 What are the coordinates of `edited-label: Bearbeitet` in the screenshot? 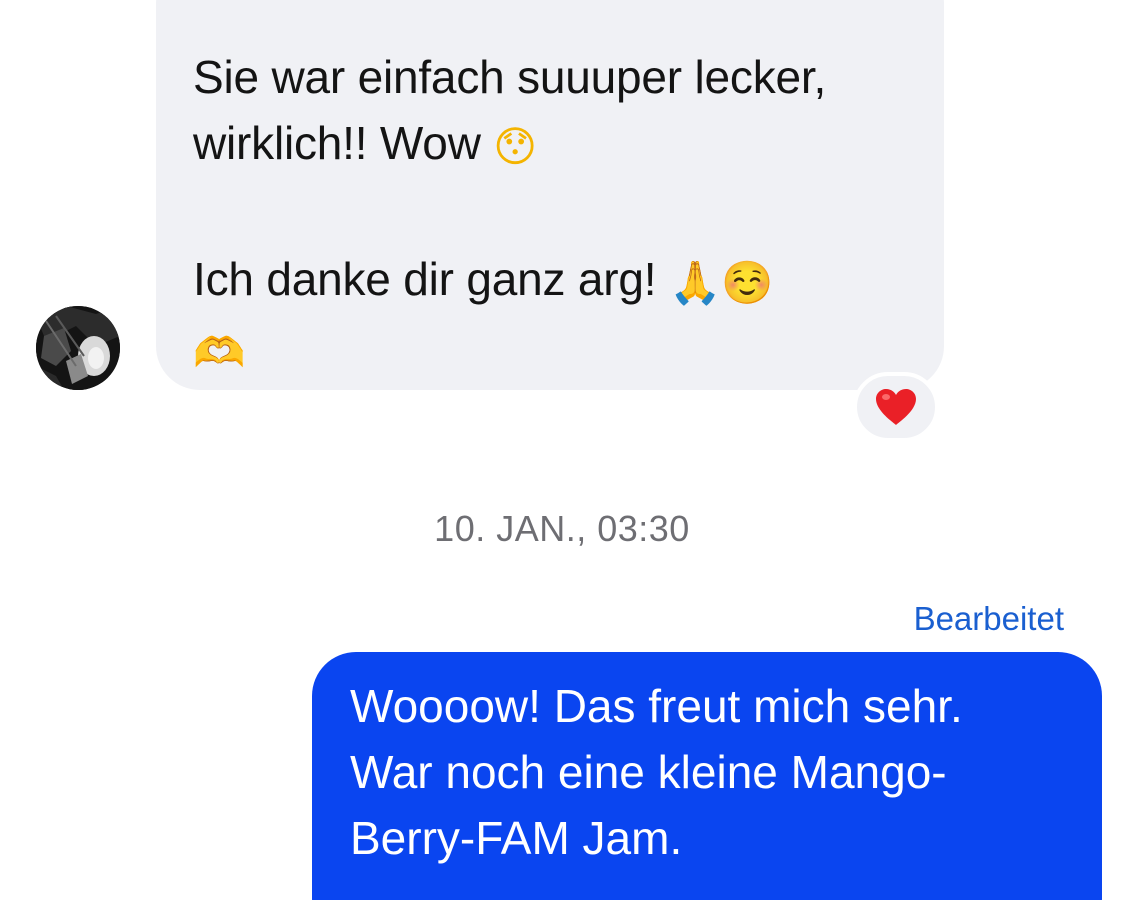 It's located at (988, 618).